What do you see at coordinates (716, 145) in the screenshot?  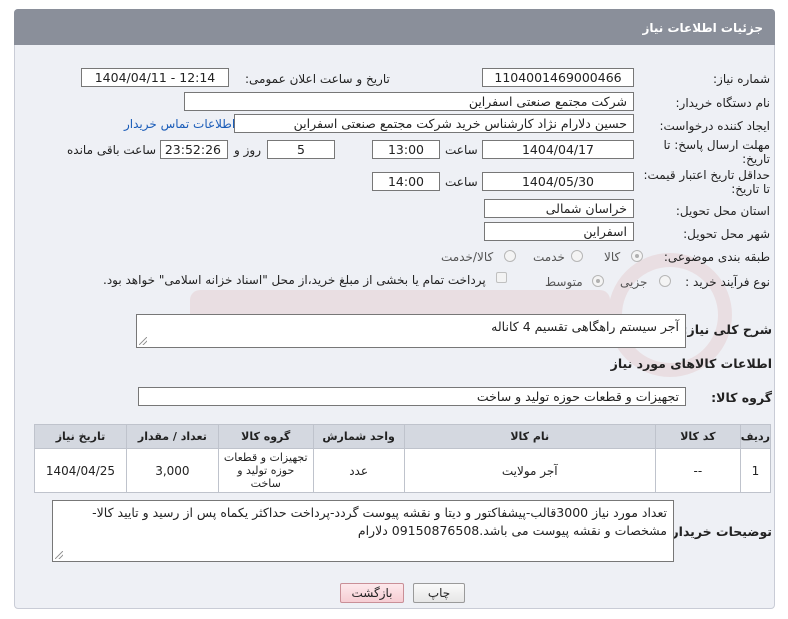 I see `deadline-label: مهلت ارسال پاسخ: تا` at bounding box center [716, 145].